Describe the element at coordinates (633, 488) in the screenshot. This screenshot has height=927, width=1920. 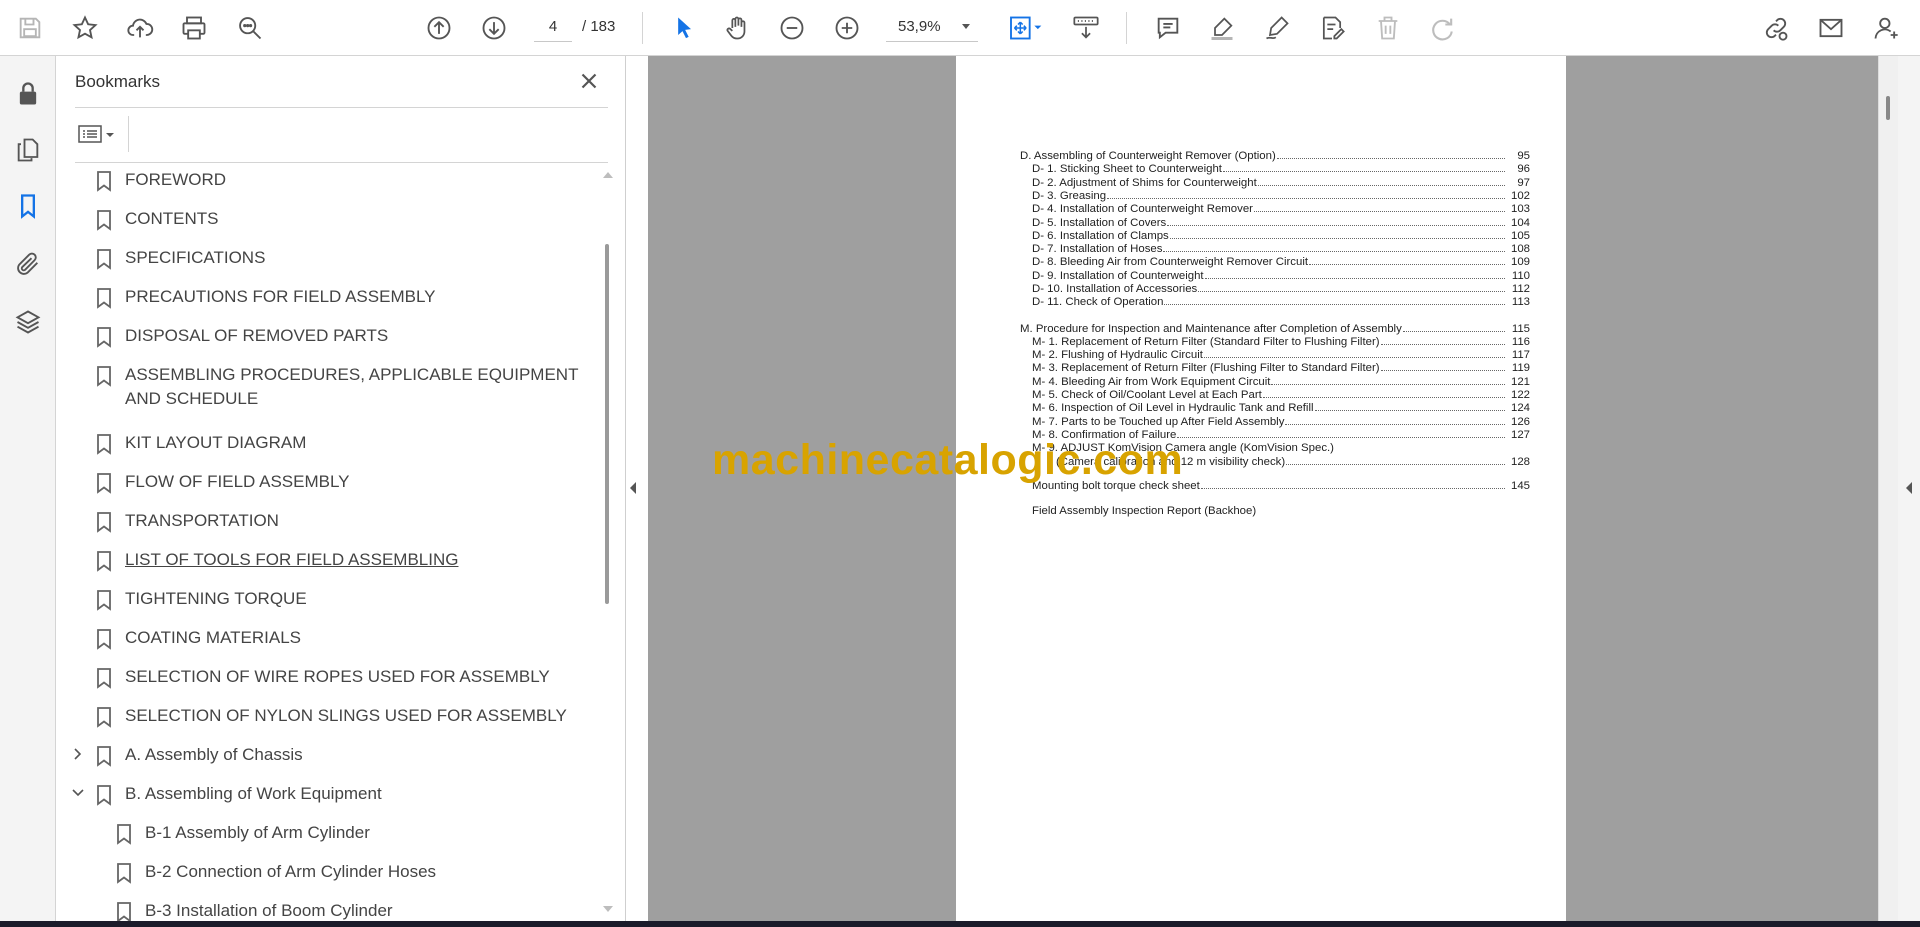
I see `collapse-panel-icon` at that location.